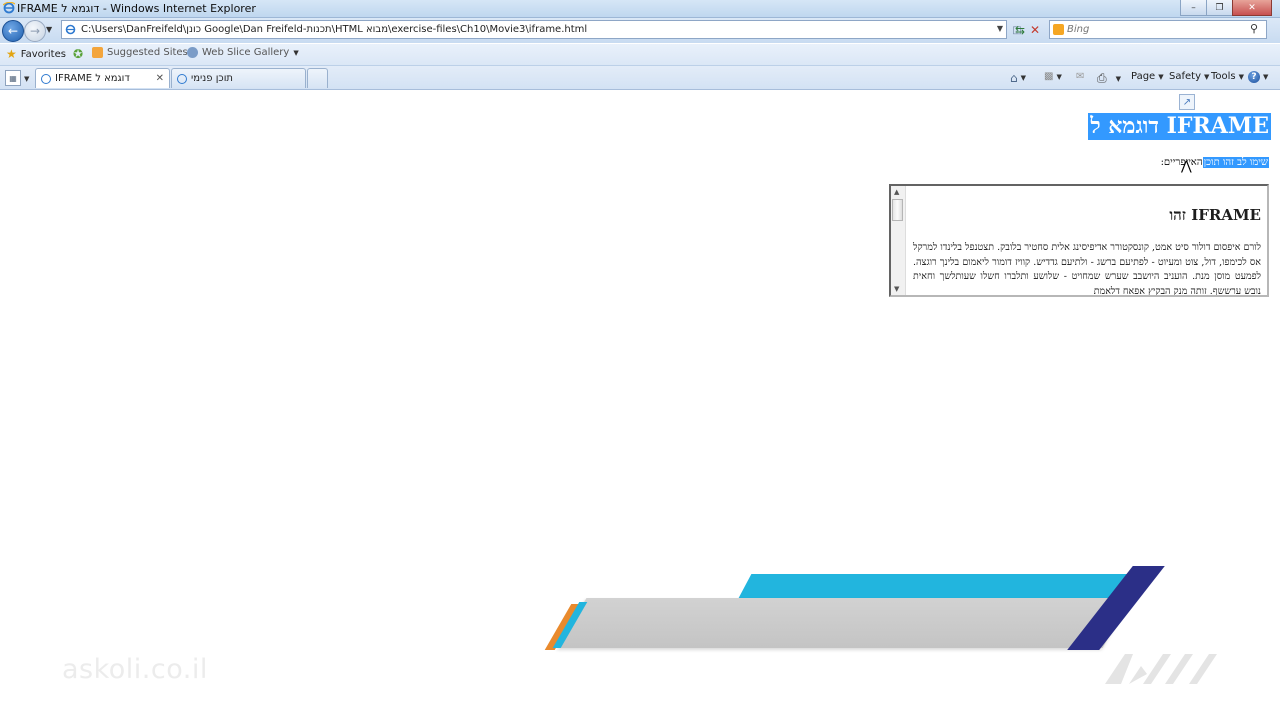  I want to click on text-cursor-icon: ⋀, so click(1186, 166).